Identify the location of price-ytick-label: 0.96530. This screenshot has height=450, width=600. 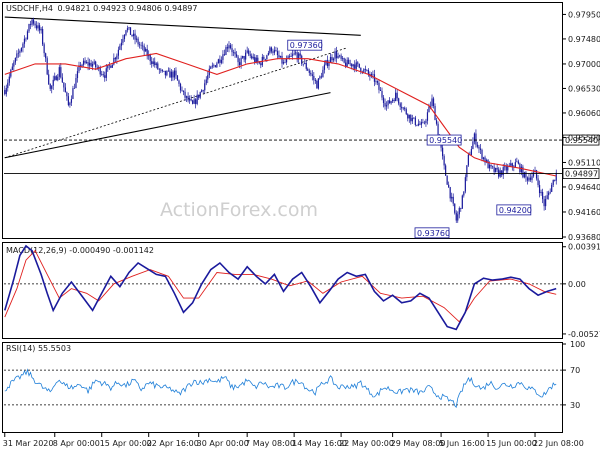
(584, 88).